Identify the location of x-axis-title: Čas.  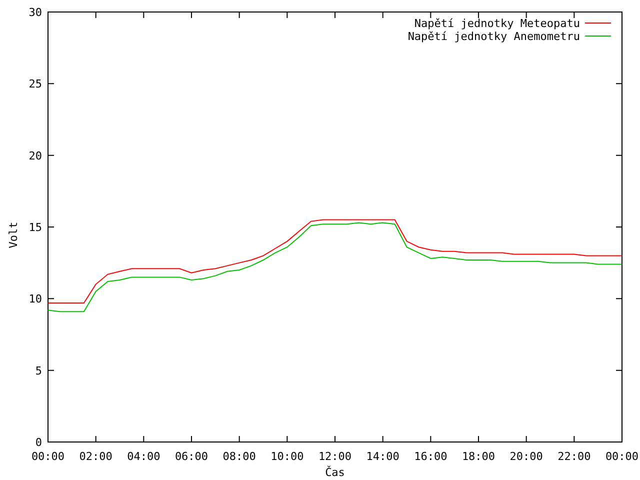
(335, 472).